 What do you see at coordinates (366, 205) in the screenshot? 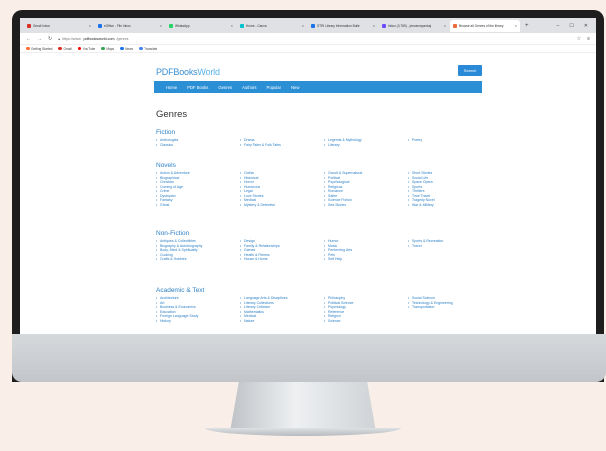
I see `genre-link: Sea Stories` at bounding box center [366, 205].